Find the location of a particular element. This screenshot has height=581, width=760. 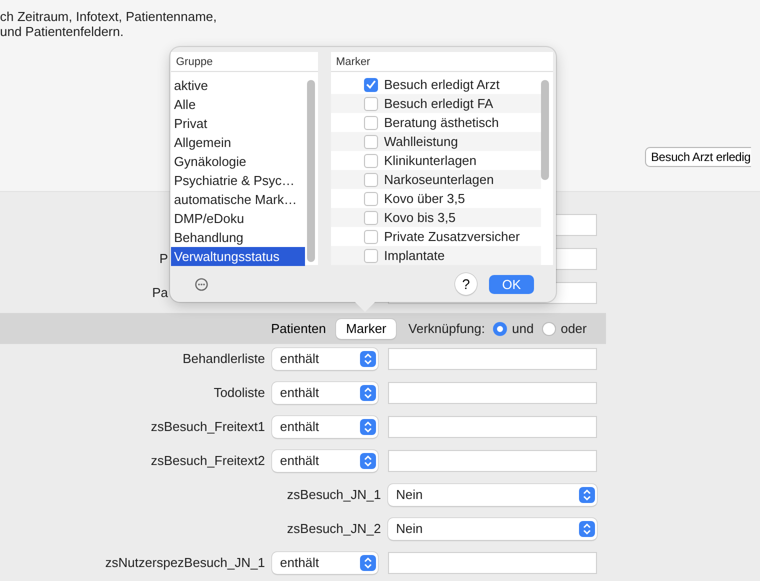

radio-label: und is located at coordinates (523, 329).